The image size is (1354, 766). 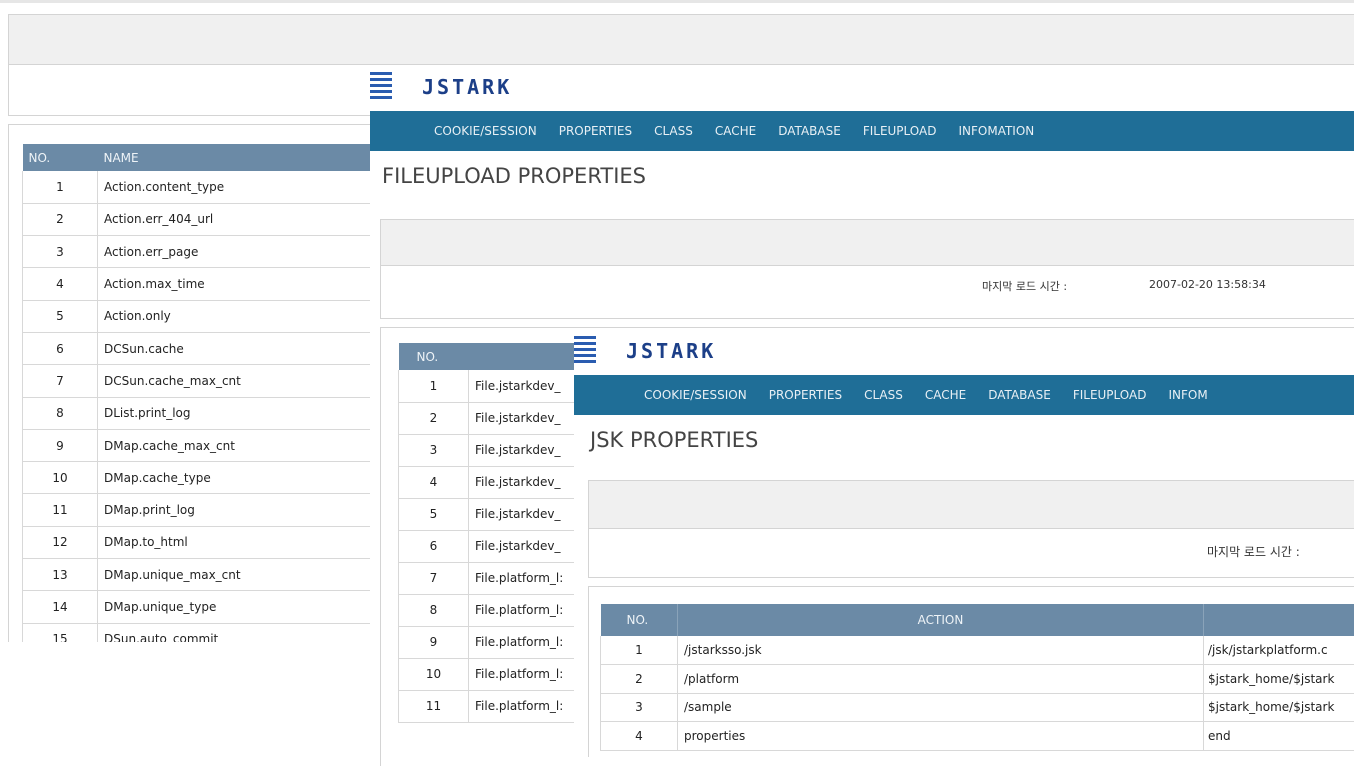 I want to click on table-row: 6DCSun.cache, so click(x=208, y=348).